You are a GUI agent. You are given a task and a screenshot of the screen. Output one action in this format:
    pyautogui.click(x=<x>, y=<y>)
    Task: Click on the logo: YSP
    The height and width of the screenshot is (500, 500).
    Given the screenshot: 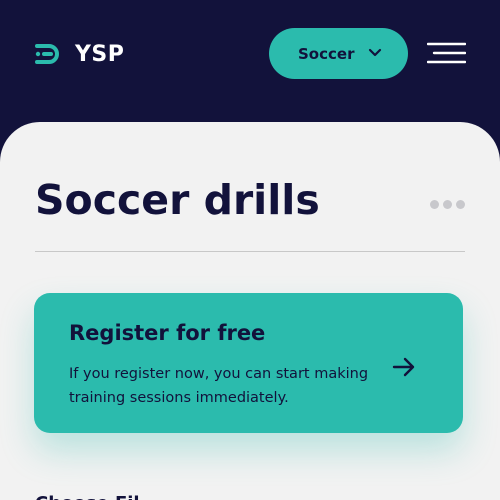 What is the action you would take?
    pyautogui.click(x=79, y=54)
    